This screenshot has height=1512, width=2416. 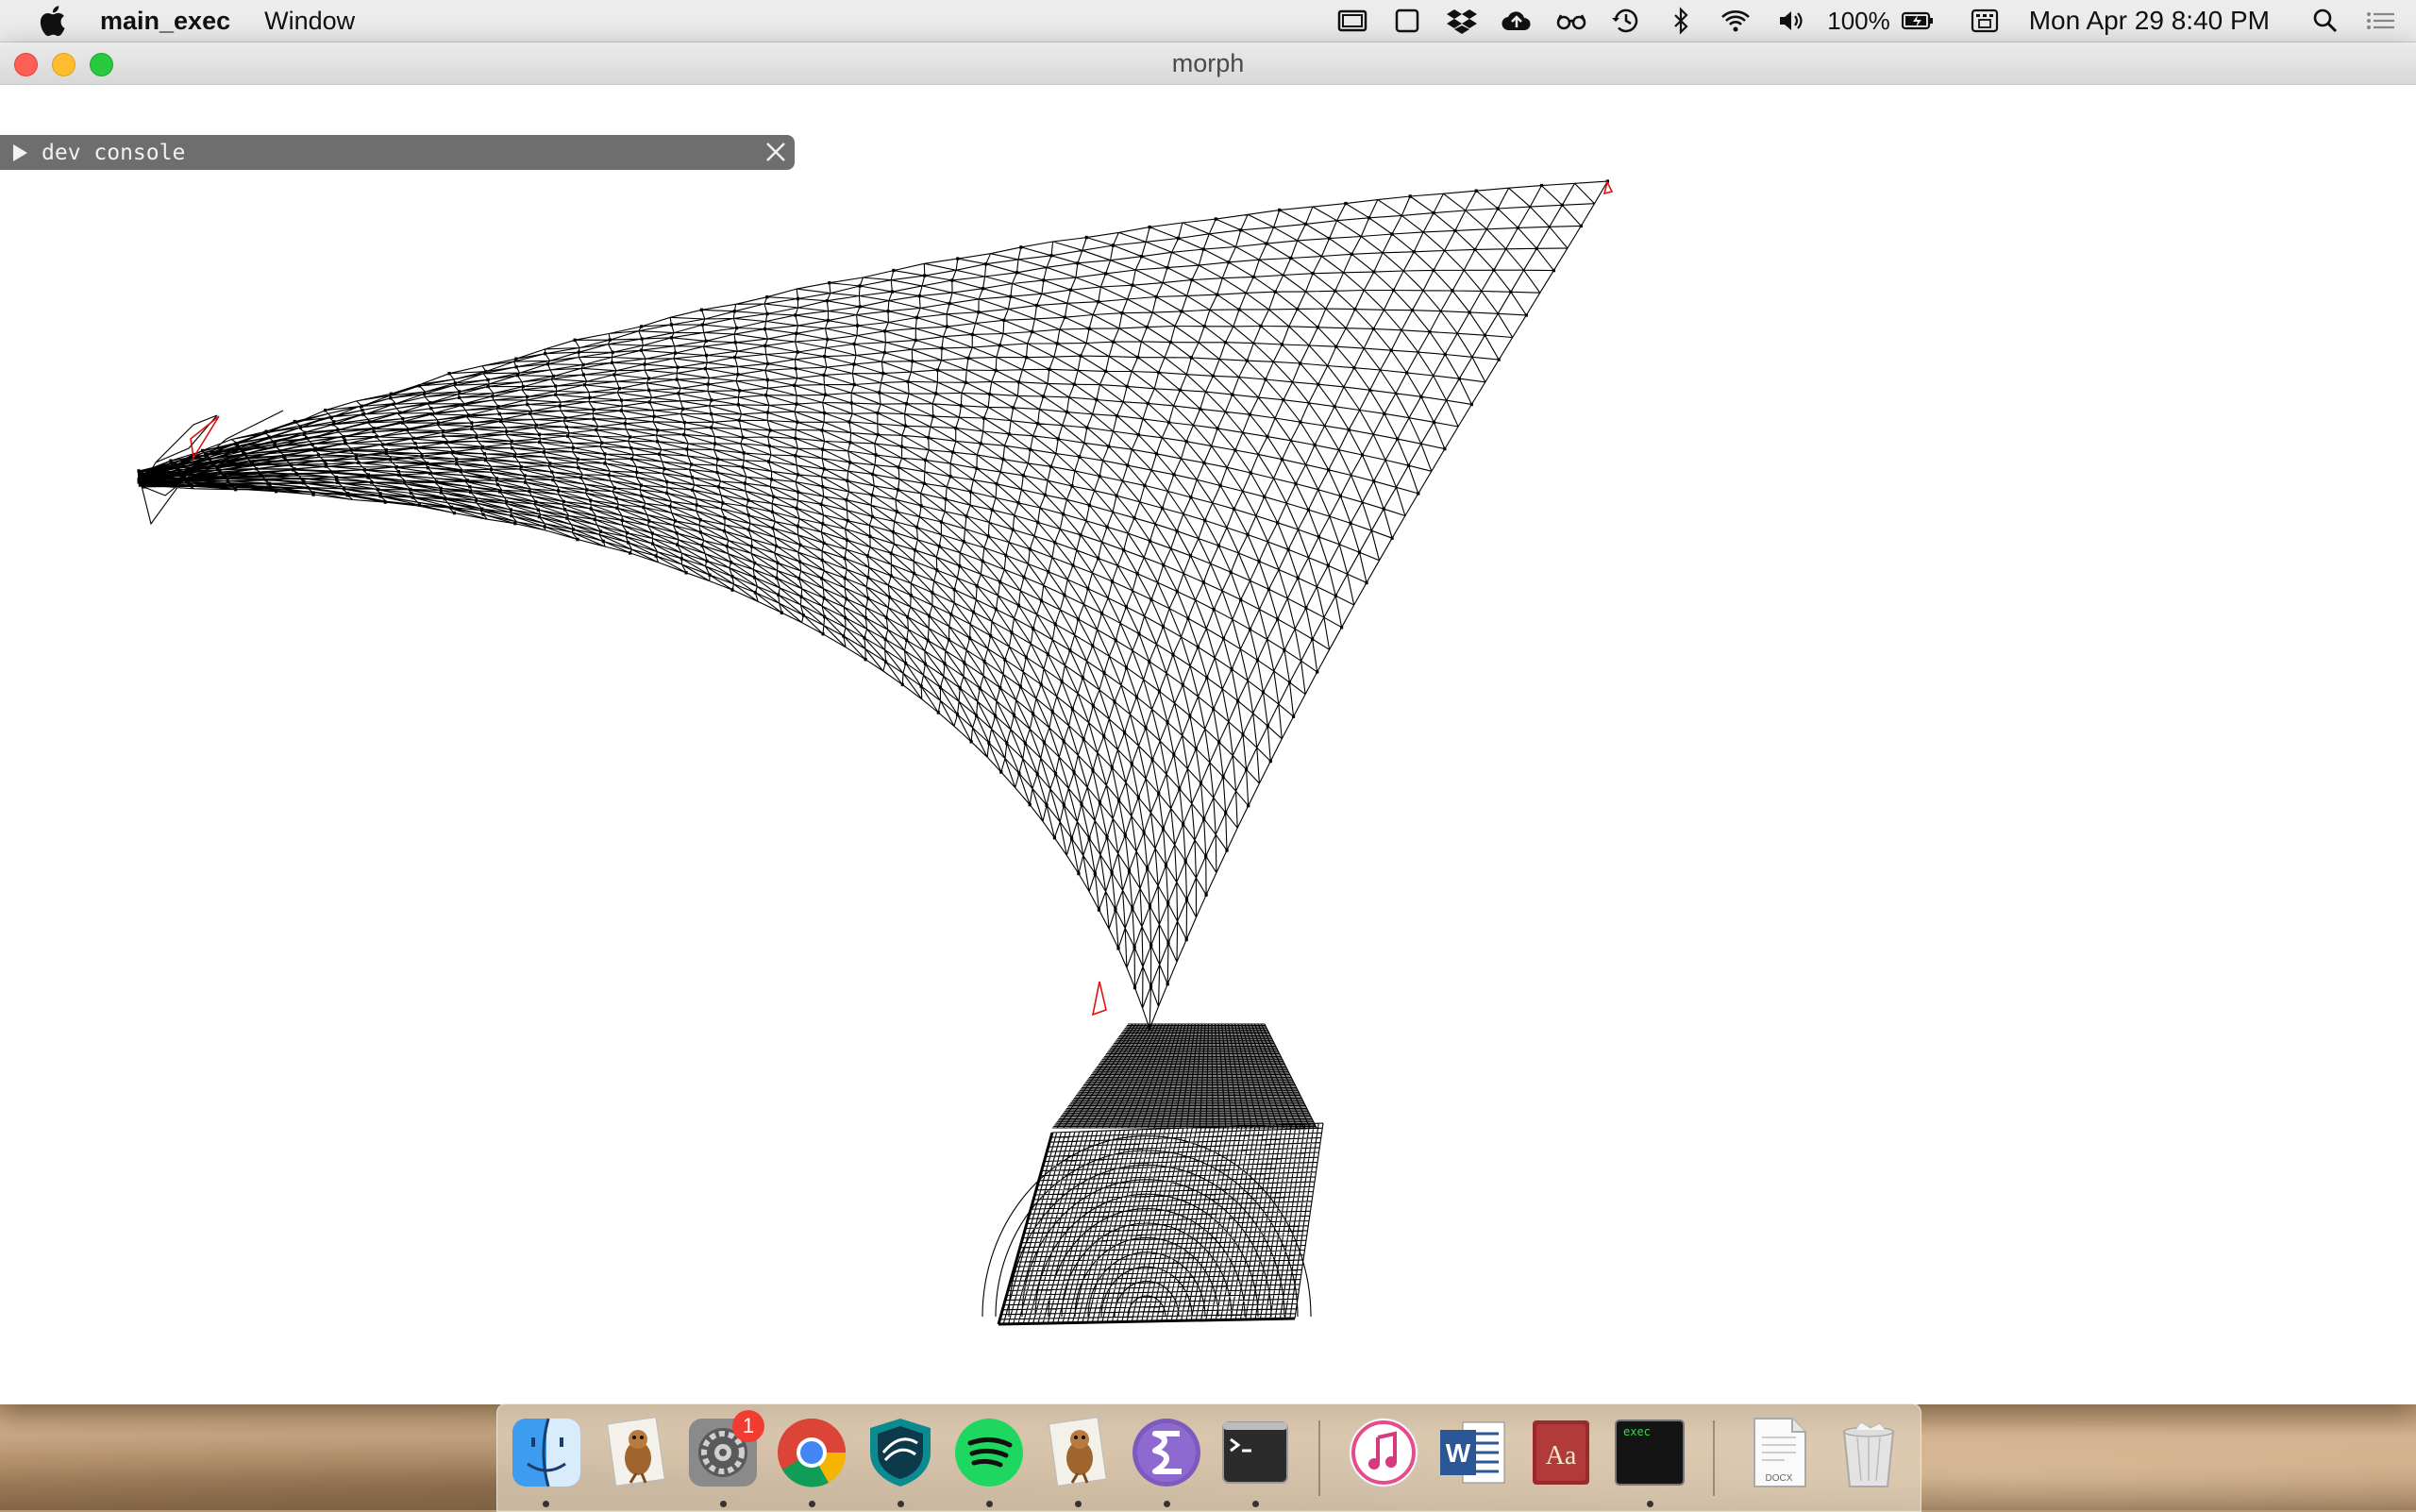 I want to click on preview-beaver-icon, so click(x=636, y=1452).